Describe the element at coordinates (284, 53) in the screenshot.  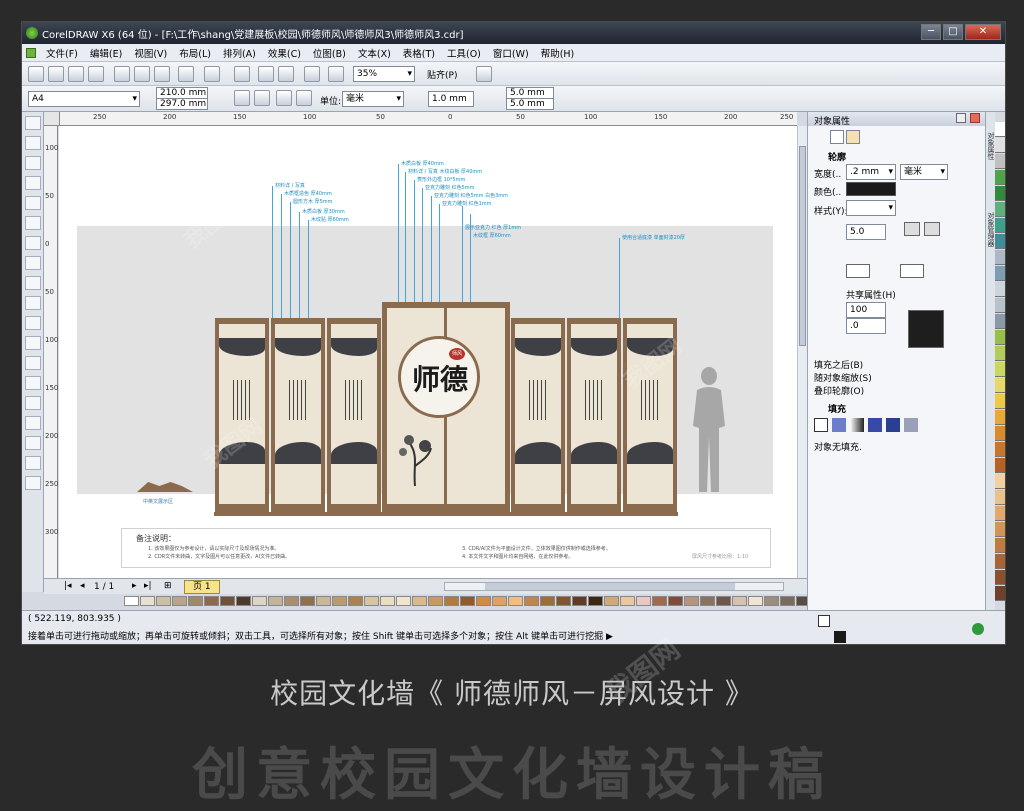
I see `menu-effects: 效果(C)` at that location.